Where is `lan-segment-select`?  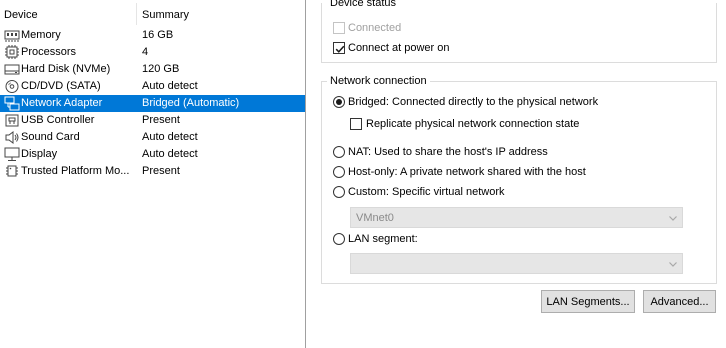
lan-segment-select is located at coordinates (516, 263).